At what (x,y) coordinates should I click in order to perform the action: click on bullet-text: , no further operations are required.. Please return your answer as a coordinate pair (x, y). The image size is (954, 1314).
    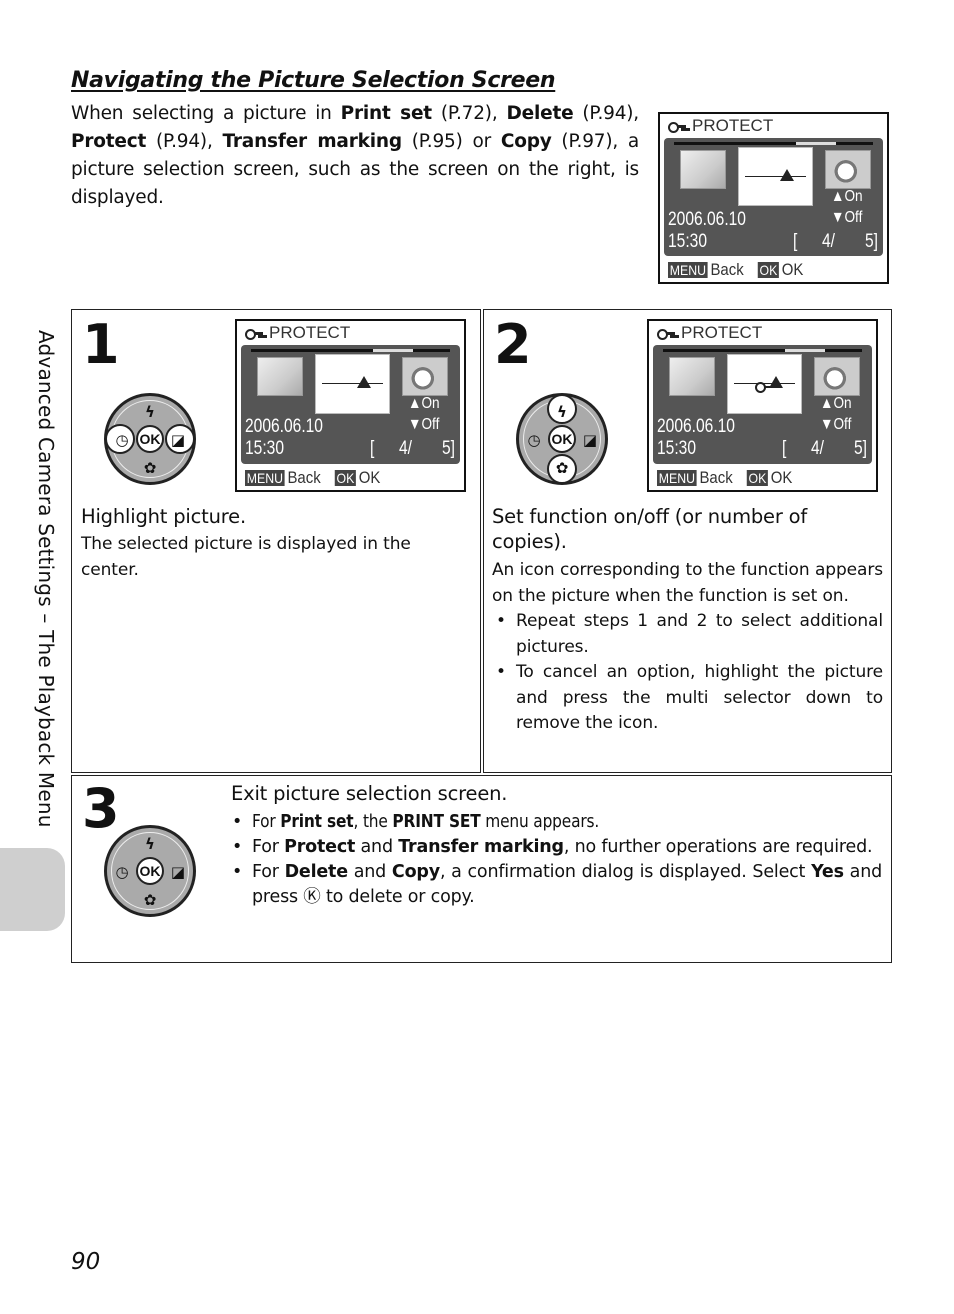
    Looking at the image, I should click on (718, 847).